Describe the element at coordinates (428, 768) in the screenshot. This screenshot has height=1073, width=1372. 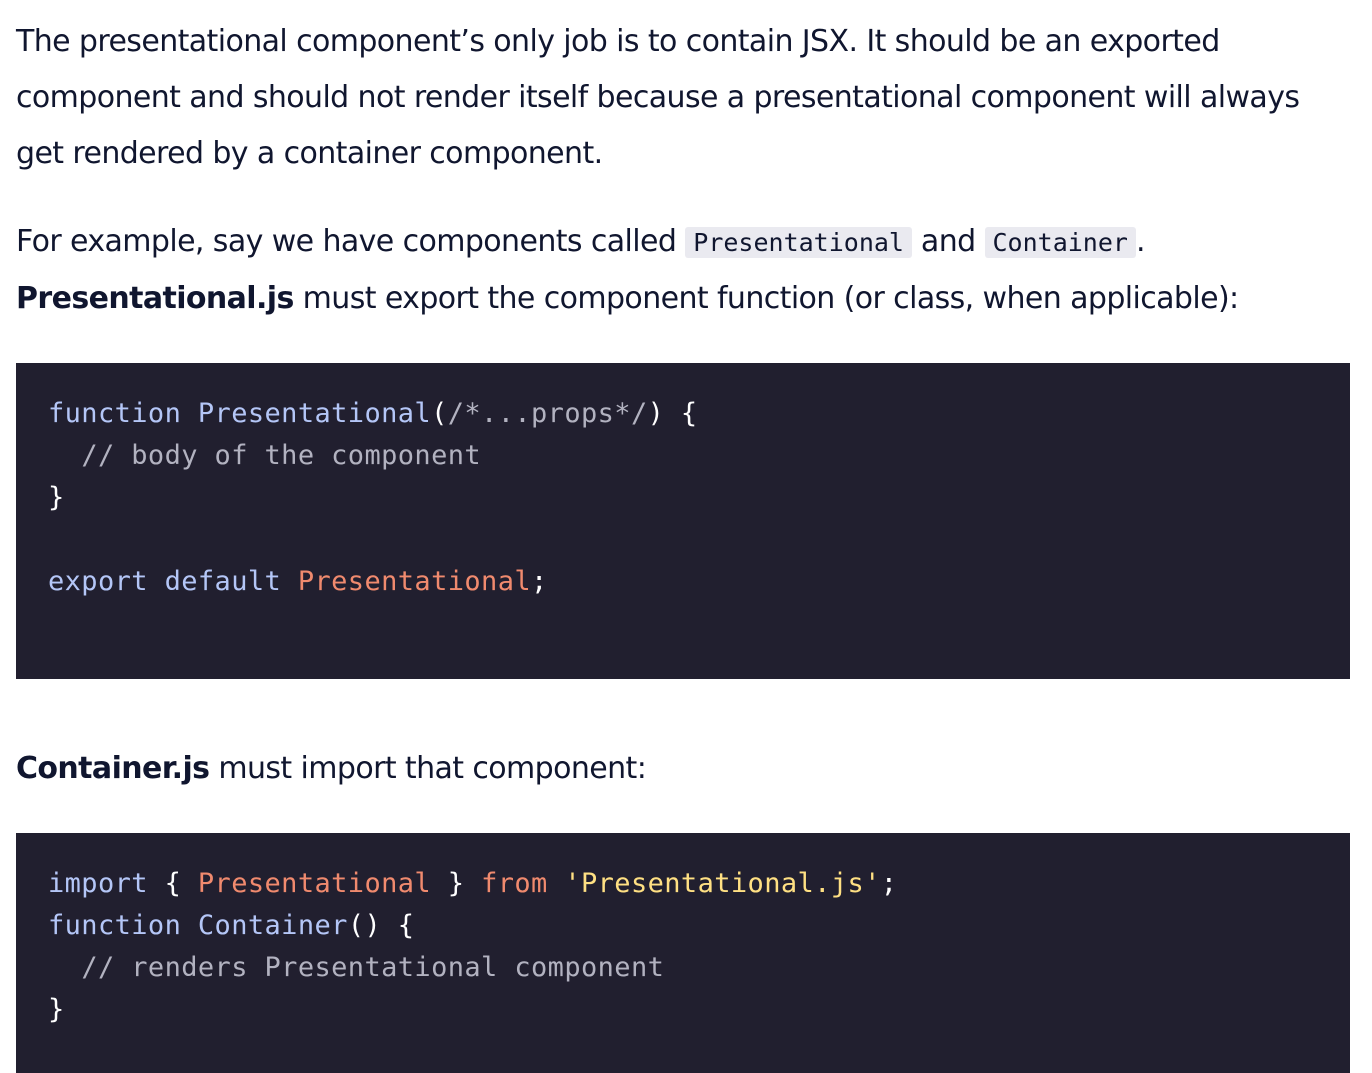
I see `import-instruction-text: must import that component:` at that location.